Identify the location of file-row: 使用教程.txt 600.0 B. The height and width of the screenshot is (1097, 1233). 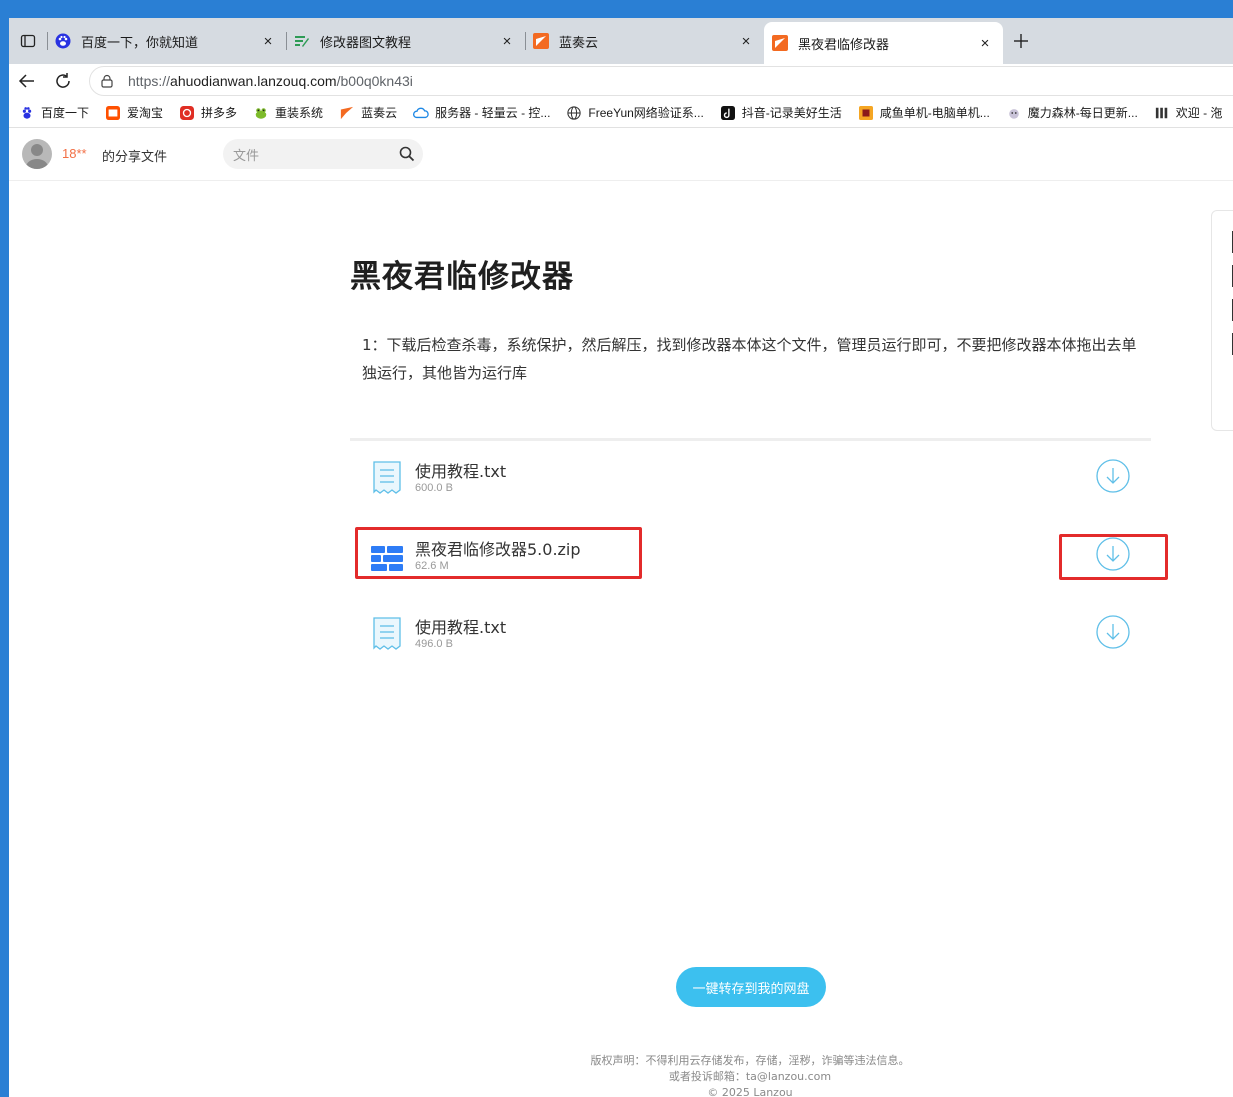
(750, 480).